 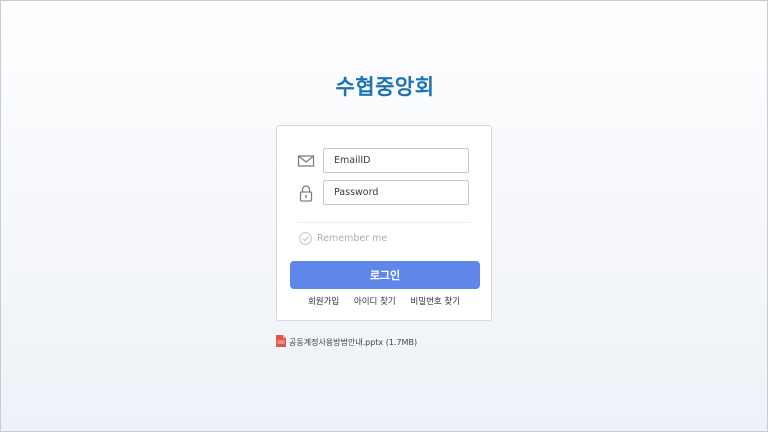 I want to click on divider, so click(x=384, y=222).